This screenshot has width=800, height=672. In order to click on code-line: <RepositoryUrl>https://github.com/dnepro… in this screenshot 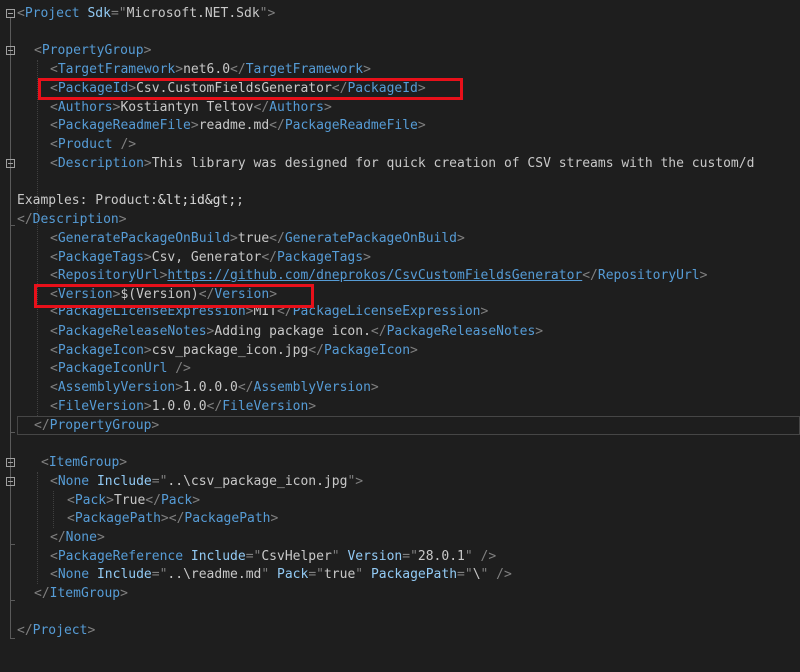, I will do `click(408, 275)`.